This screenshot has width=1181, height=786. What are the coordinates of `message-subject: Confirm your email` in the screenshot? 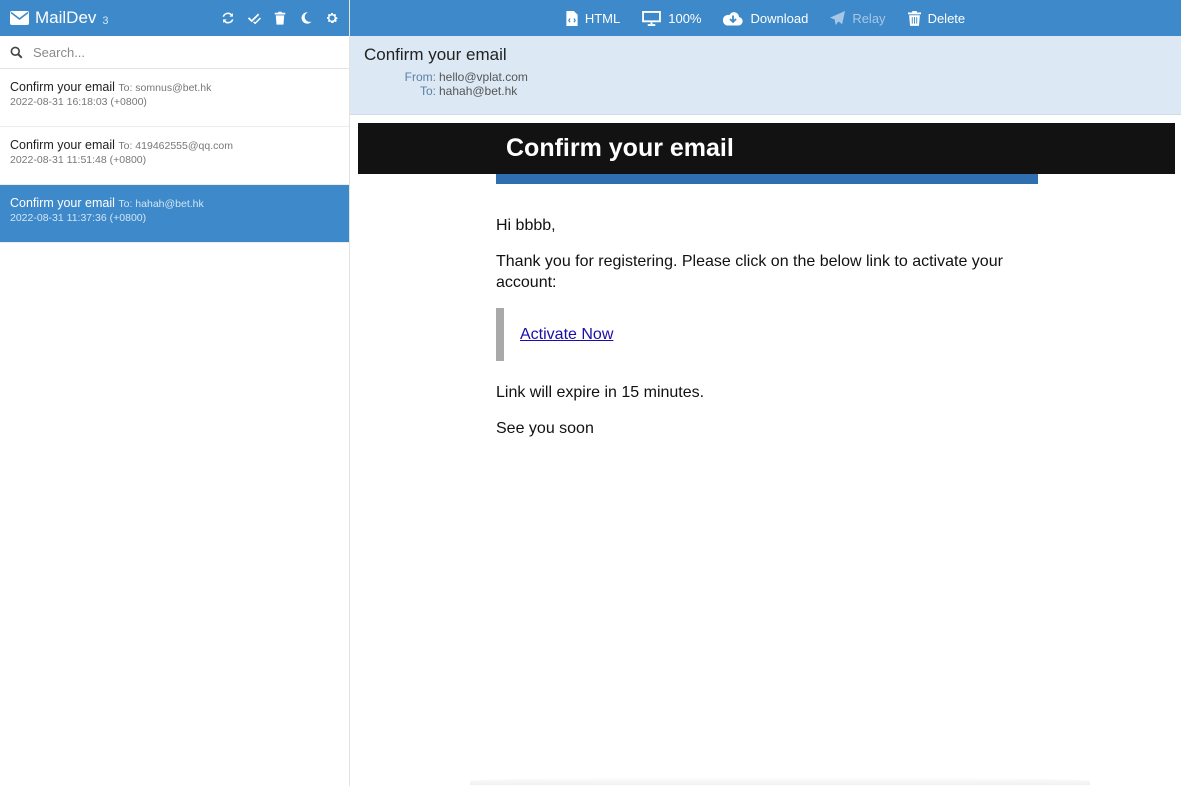 It's located at (435, 54).